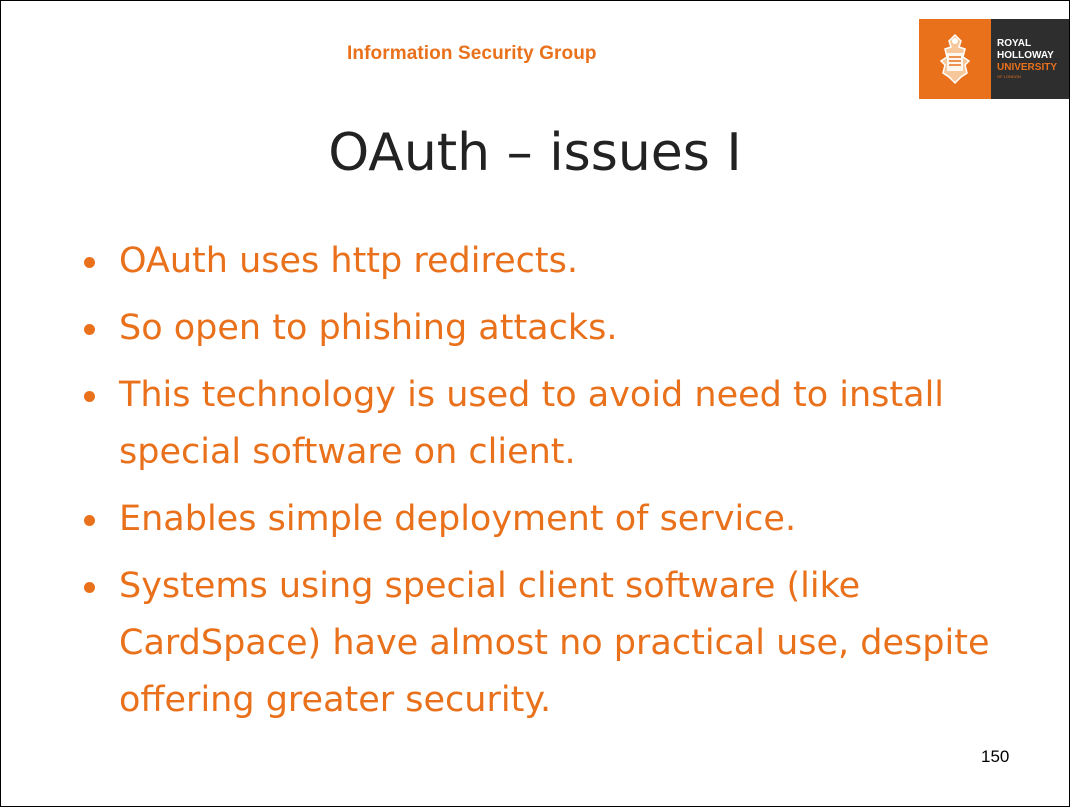 Image resolution: width=1070 pixels, height=807 pixels. What do you see at coordinates (348, 261) in the screenshot?
I see `bullet-text: OAuth uses http redirects.` at bounding box center [348, 261].